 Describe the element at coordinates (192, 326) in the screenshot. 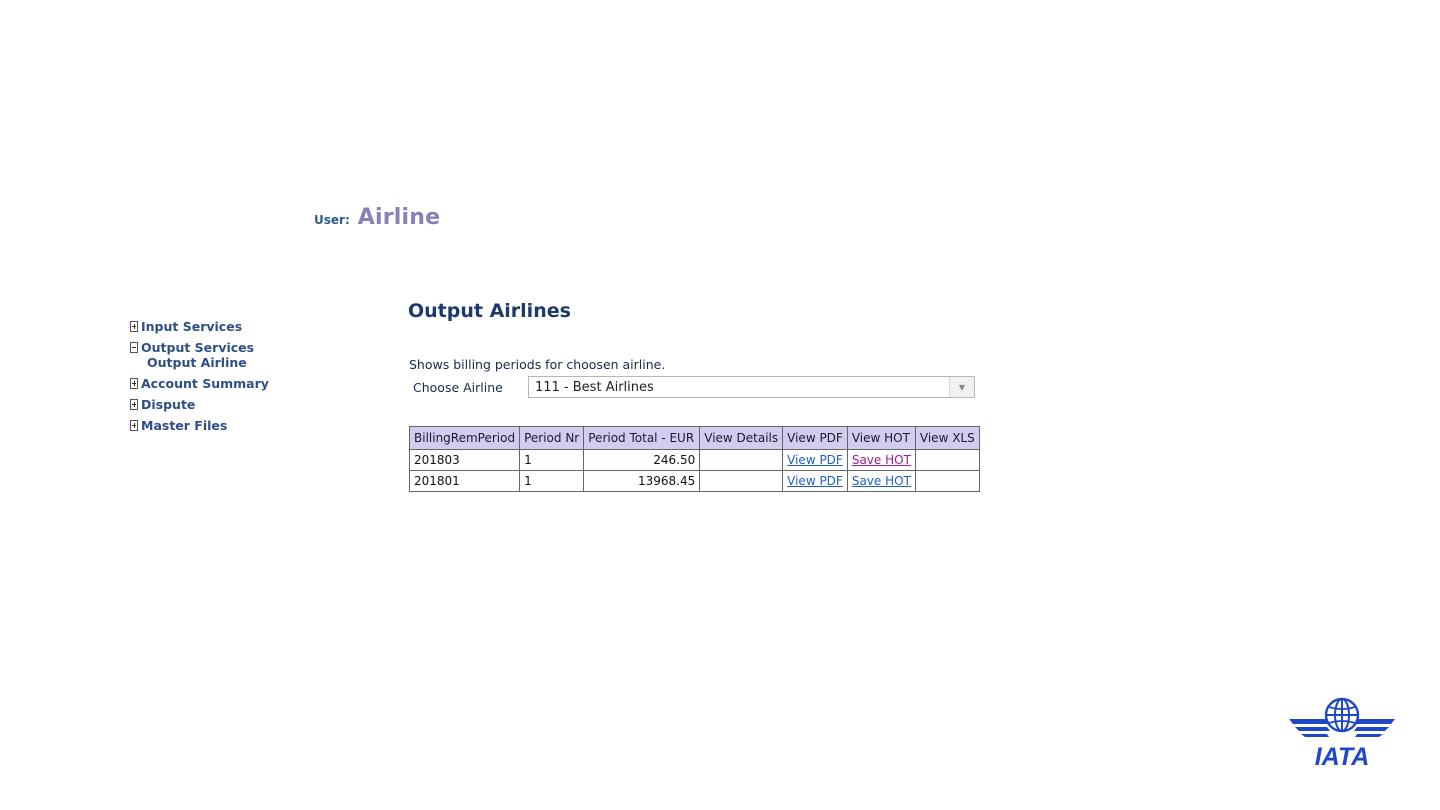

I see `sidebar-item-label: Input Services` at that location.